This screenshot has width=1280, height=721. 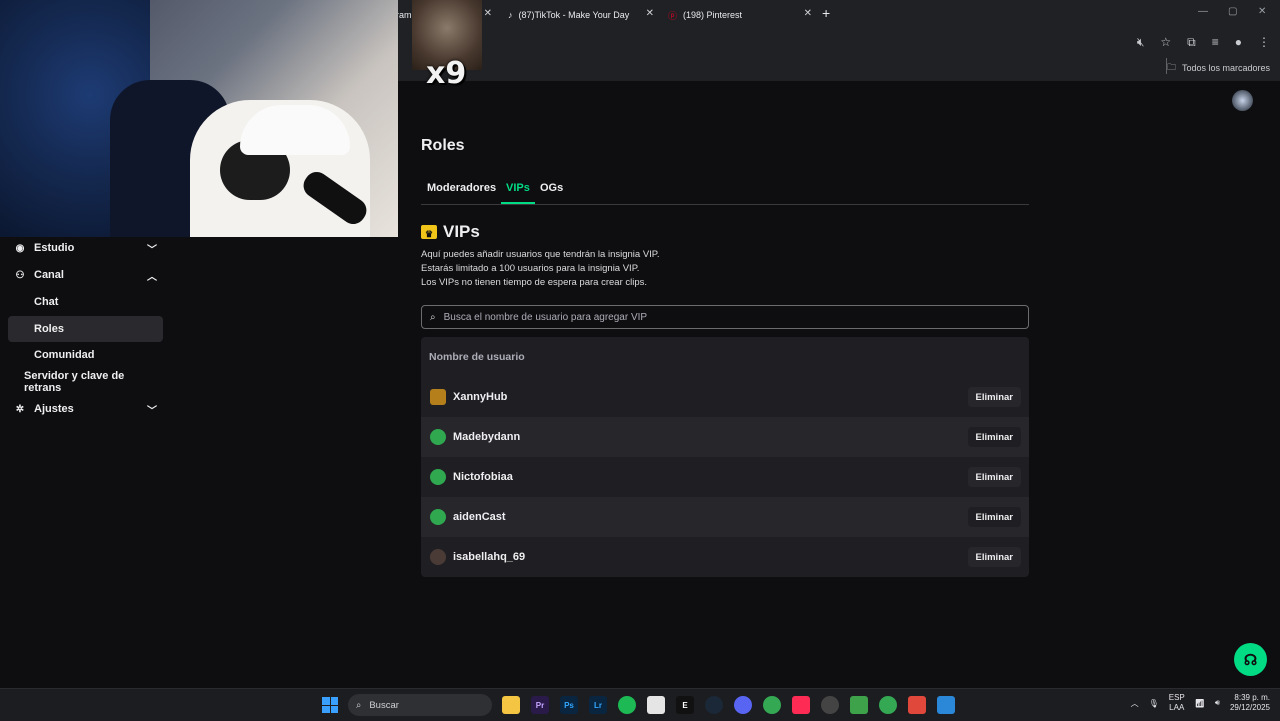 I want to click on table-header: Nombre de usuario, so click(x=477, y=357).